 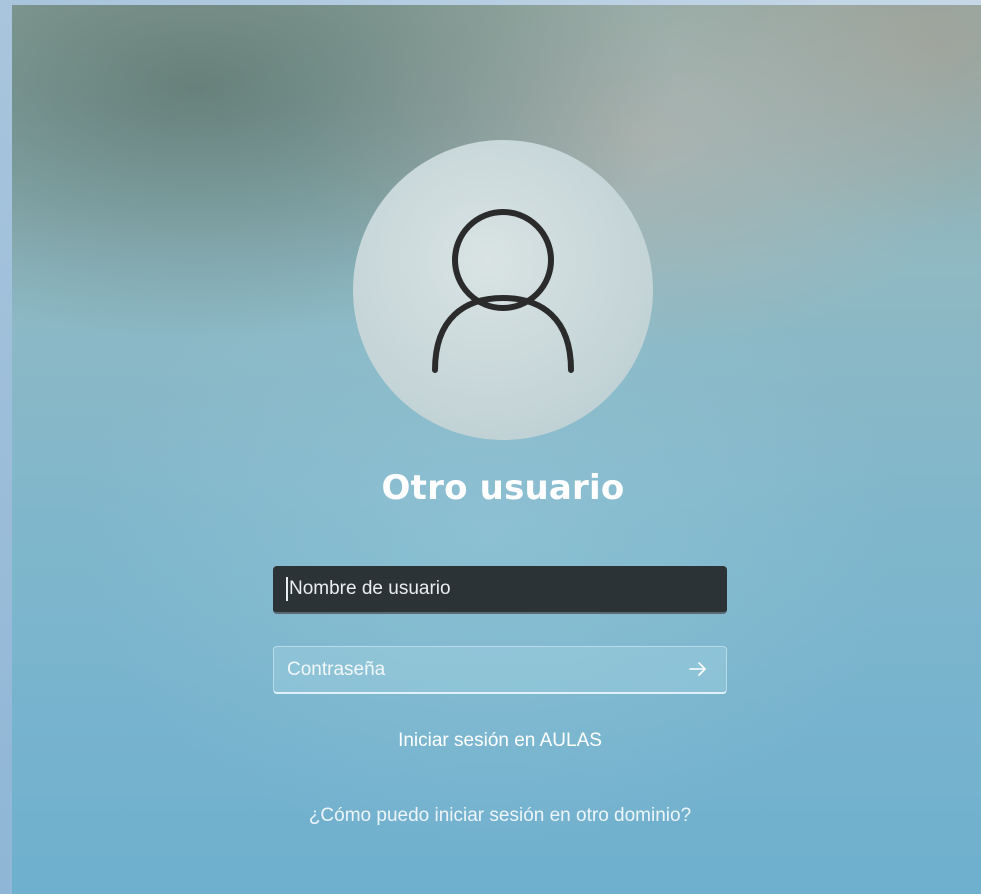 I want to click on screen-bezel-top, so click(x=490, y=2).